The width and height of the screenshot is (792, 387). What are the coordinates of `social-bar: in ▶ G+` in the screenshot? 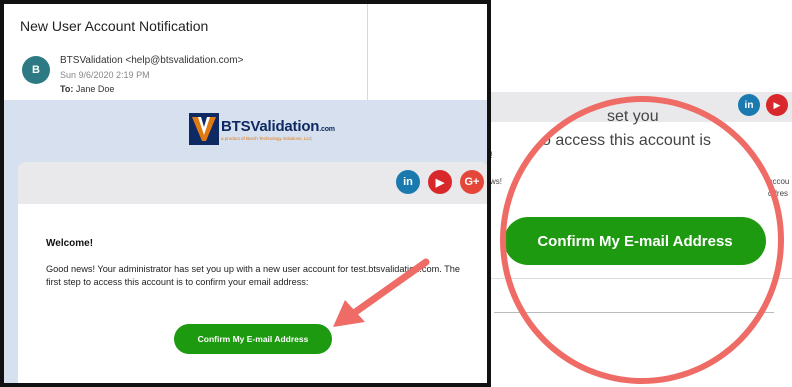 It's located at (252, 183).